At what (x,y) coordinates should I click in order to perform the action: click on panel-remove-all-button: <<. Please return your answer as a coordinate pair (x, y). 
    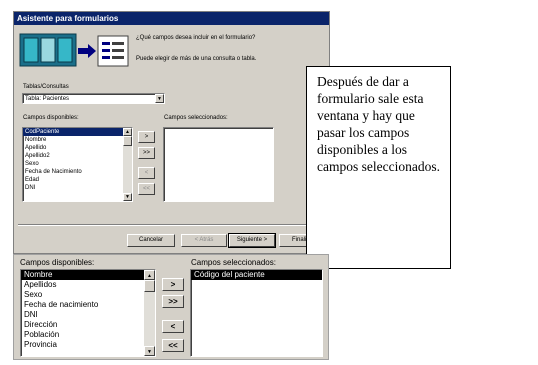
    Looking at the image, I should click on (173, 345).